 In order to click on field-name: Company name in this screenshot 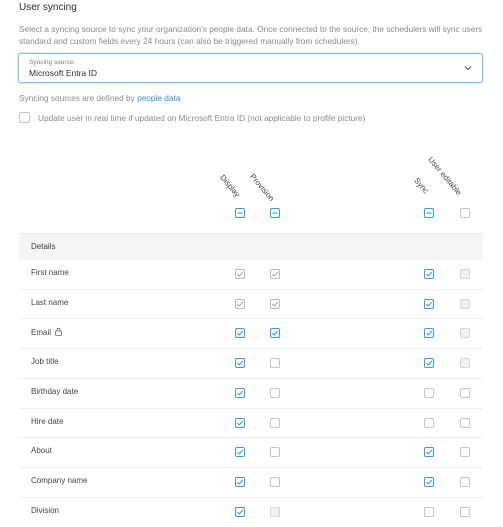, I will do `click(59, 480)`.